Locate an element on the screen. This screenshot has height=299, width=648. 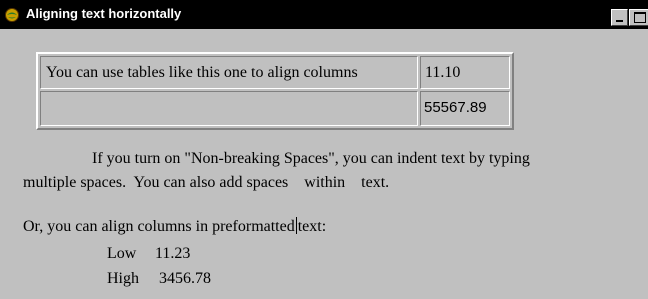
maximize-button is located at coordinates (638, 17).